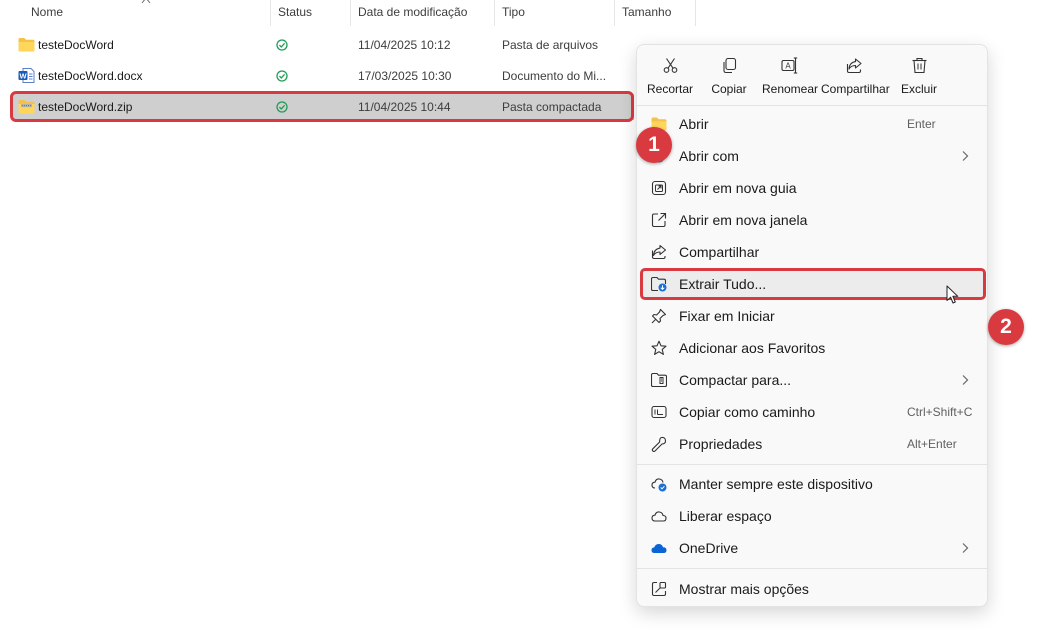  What do you see at coordinates (721, 444) in the screenshot?
I see `menu-item-label: Propriedades` at bounding box center [721, 444].